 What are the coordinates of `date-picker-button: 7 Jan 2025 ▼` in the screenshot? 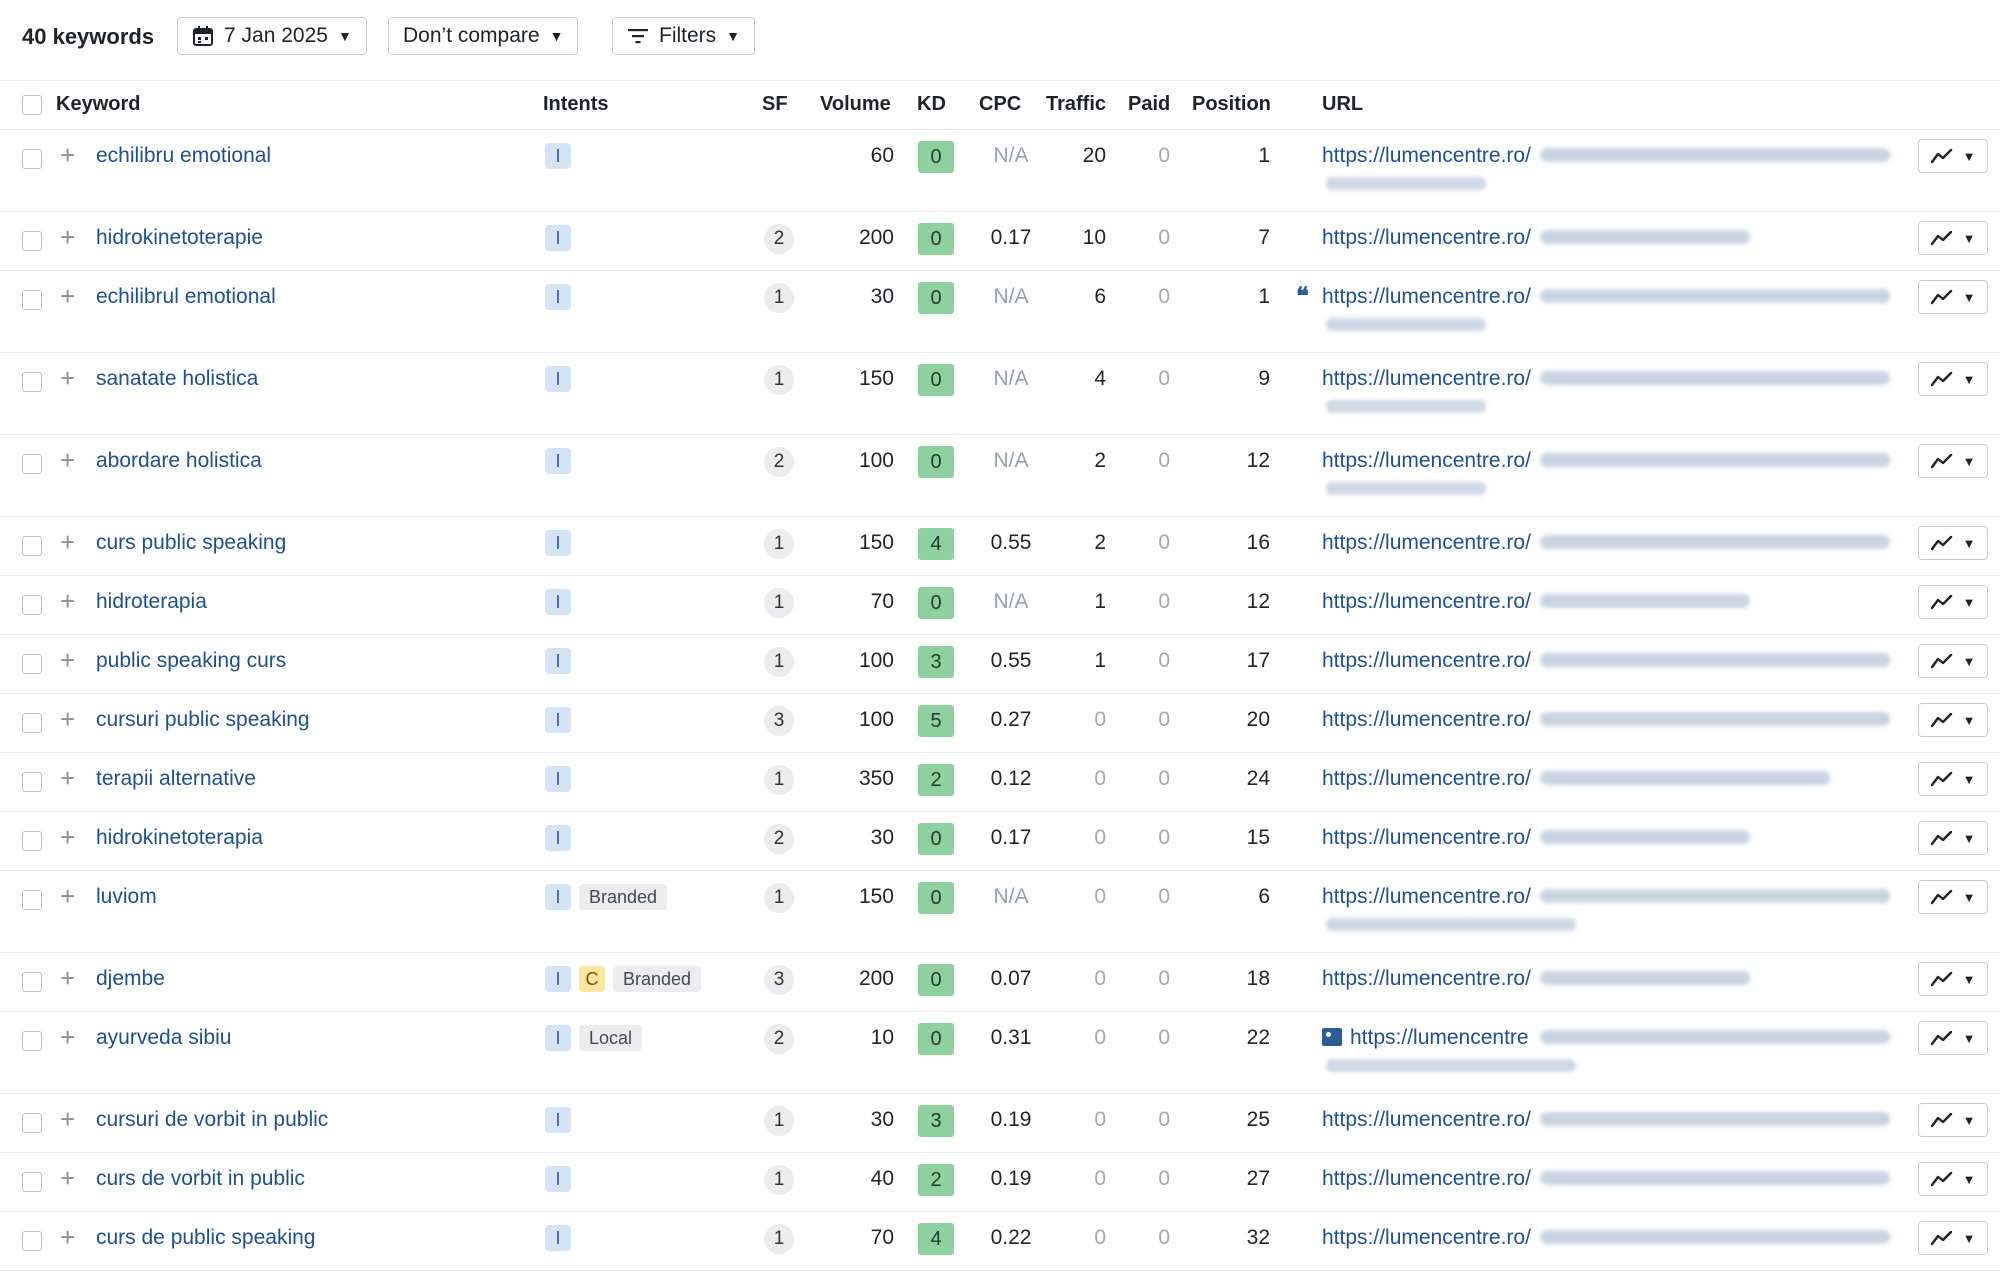 It's located at (272, 36).